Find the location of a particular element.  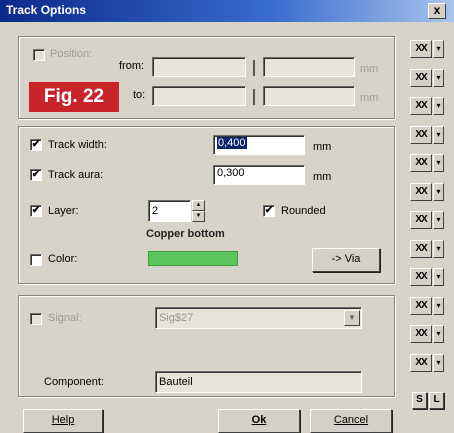

track-width-unit: mm is located at coordinates (322, 147).